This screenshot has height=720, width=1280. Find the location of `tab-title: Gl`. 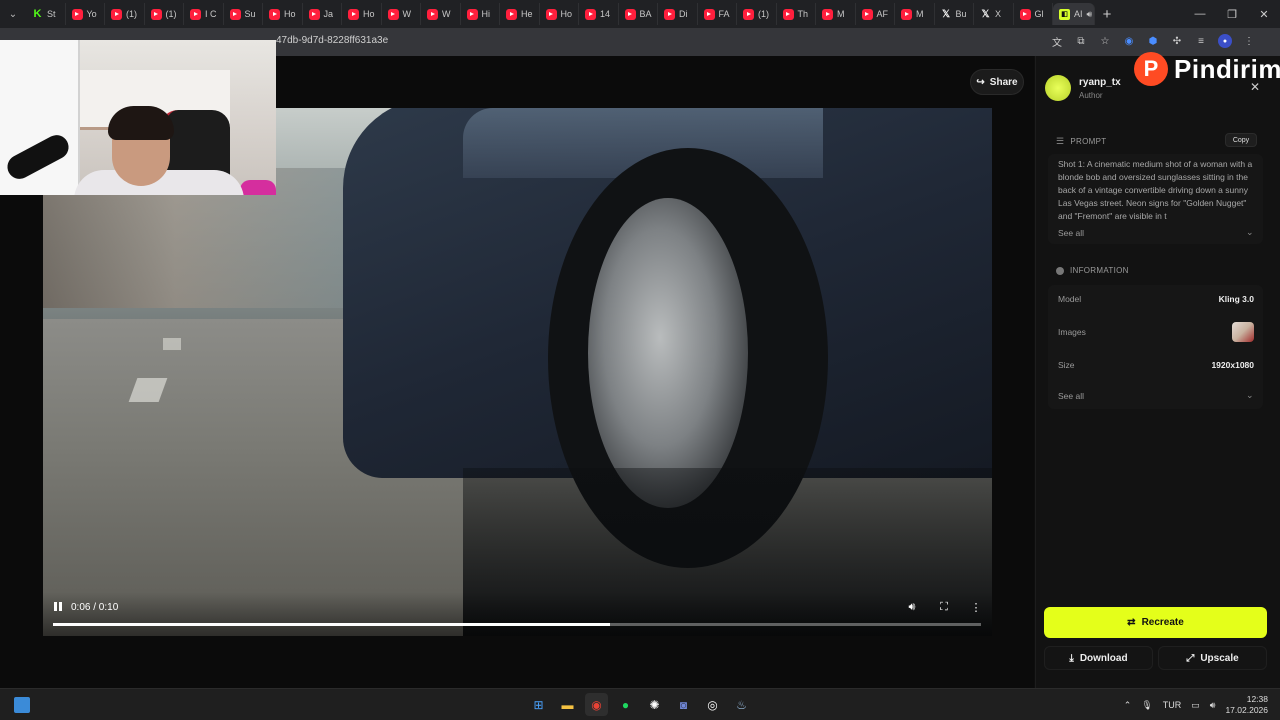

tab-title: Gl is located at coordinates (1039, 14).